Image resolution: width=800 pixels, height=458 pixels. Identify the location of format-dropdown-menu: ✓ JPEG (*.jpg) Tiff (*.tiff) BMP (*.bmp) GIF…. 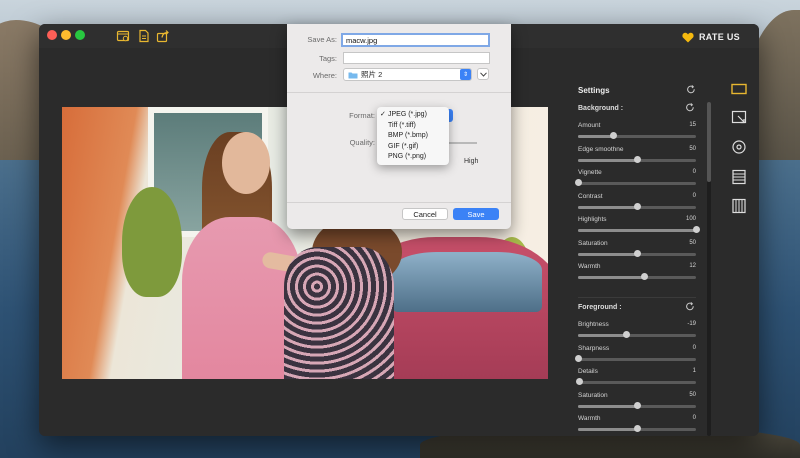
(413, 136).